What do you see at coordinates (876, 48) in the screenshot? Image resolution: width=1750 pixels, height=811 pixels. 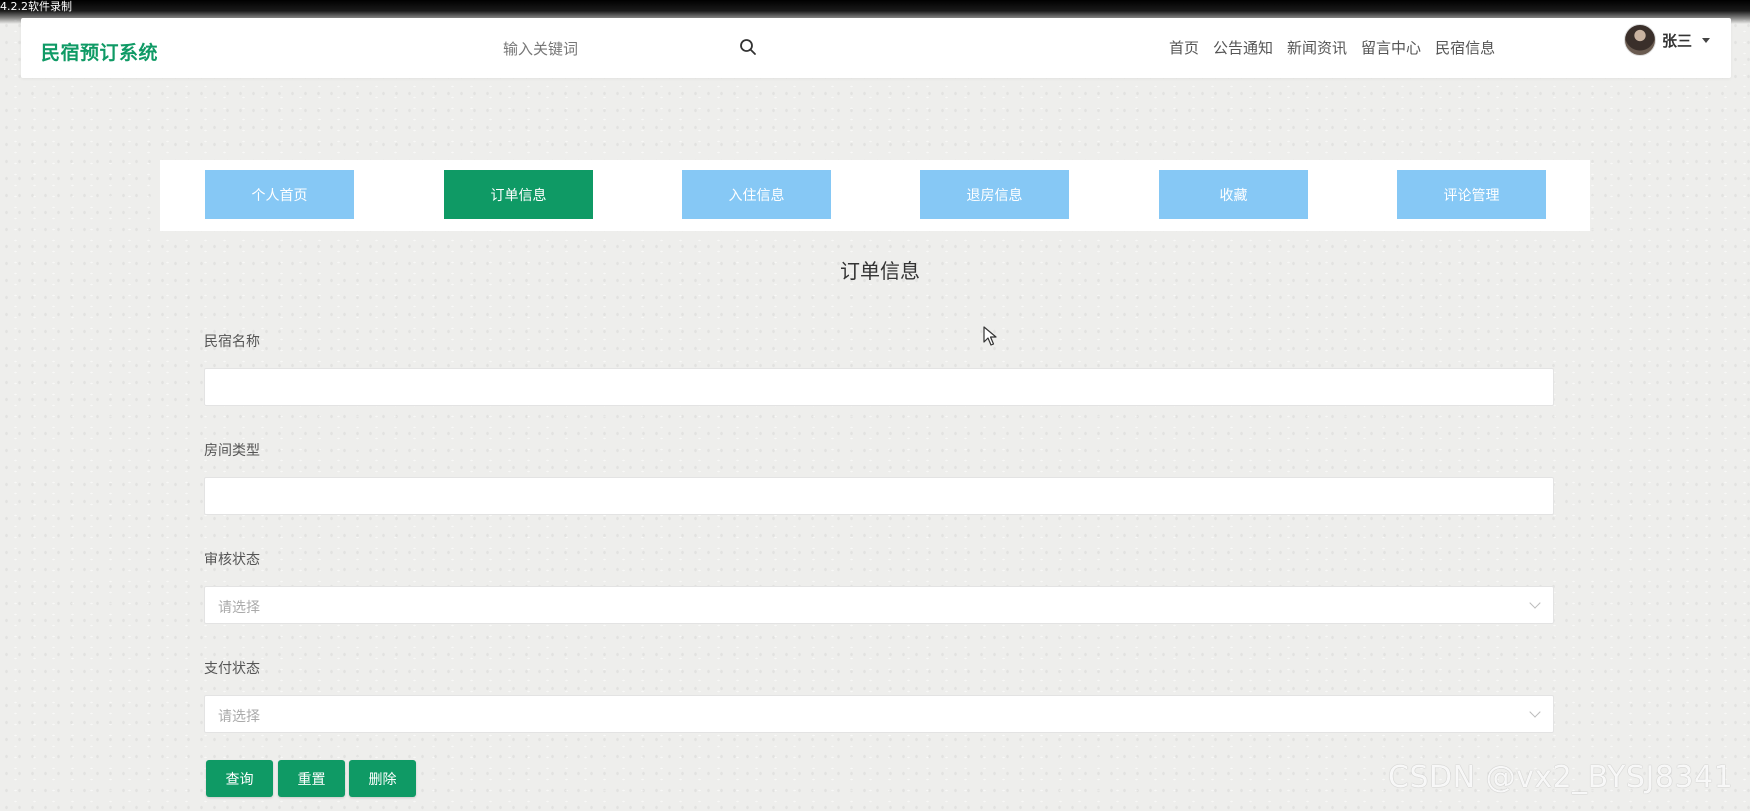 I see `top-header: 民宿预订系统 首页 公告通知 新闻资讯 留言中心 民宿信息 张三` at bounding box center [876, 48].